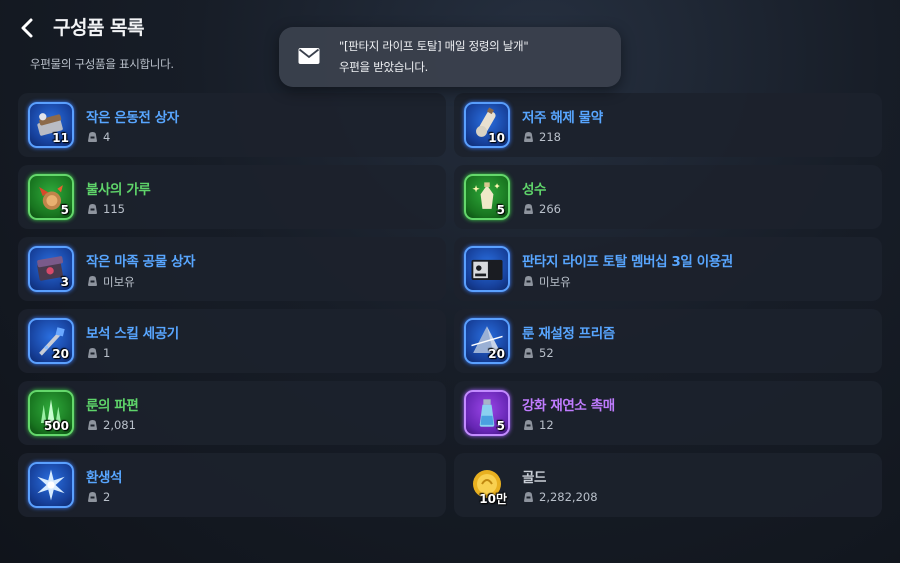 The image size is (900, 563). Describe the element at coordinates (232, 341) in the screenshot. I see `list-item: 20 보석 스킬 세공기 1` at that location.